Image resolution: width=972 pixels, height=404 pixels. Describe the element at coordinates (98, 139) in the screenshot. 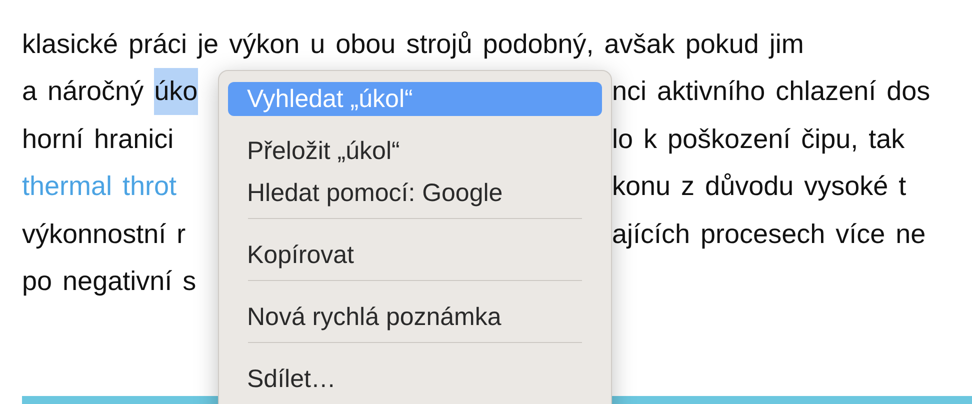

I see `text-line: horní hranici` at that location.